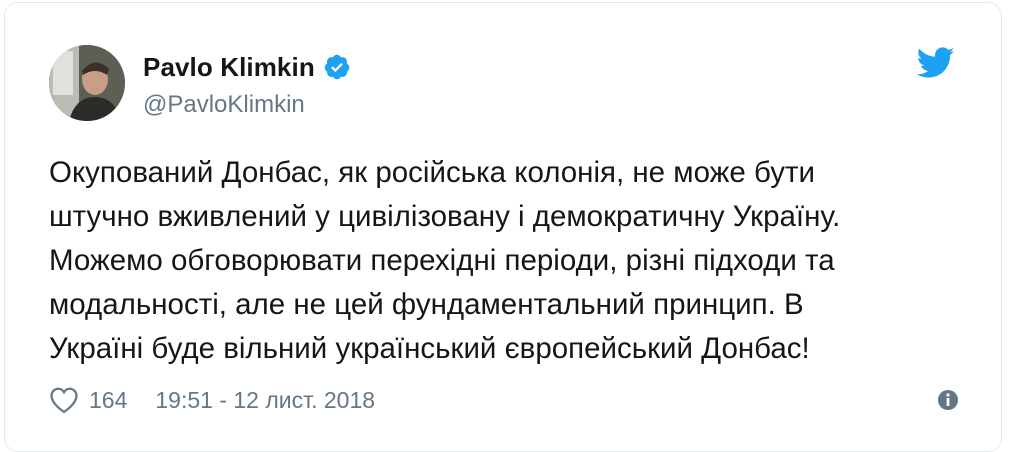 This screenshot has width=1010, height=452. What do you see at coordinates (247, 105) in the screenshot?
I see `author-handle: @PavloKlimkin` at bounding box center [247, 105].